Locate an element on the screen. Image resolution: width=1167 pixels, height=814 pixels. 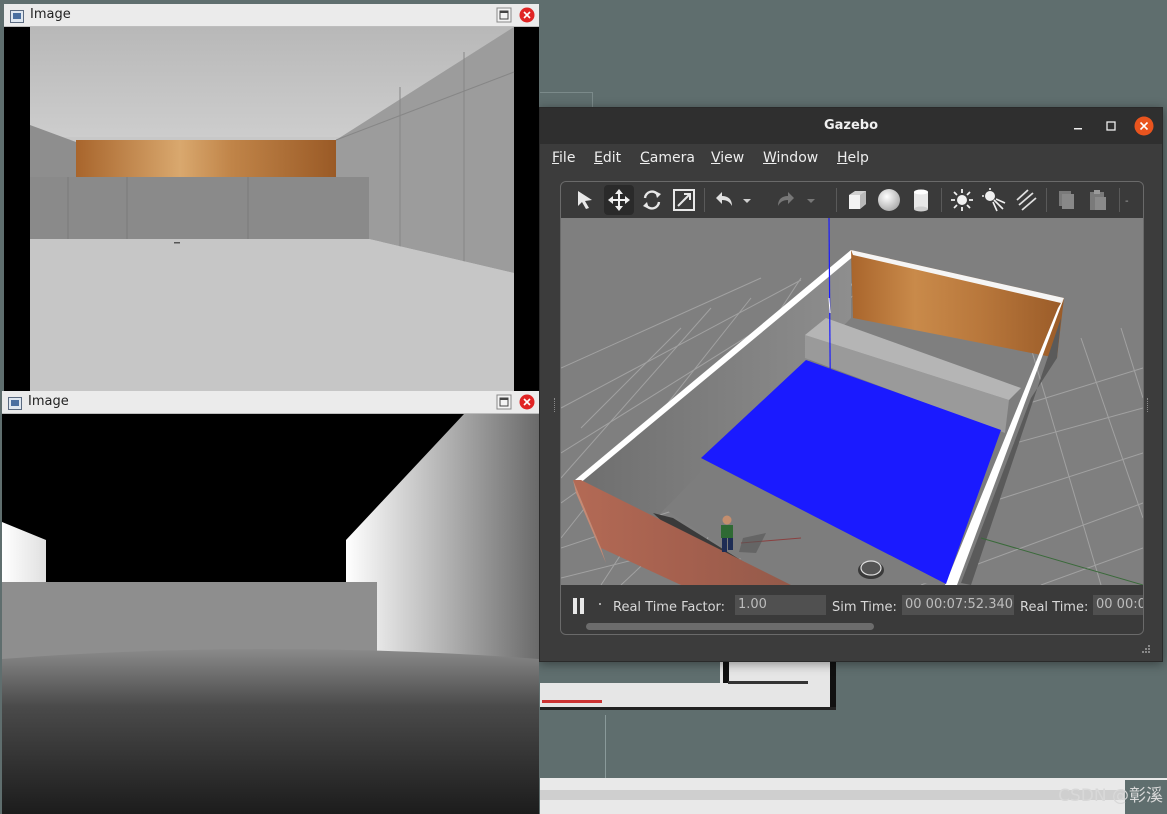
redo-dropdown-icon is located at coordinates (811, 200).